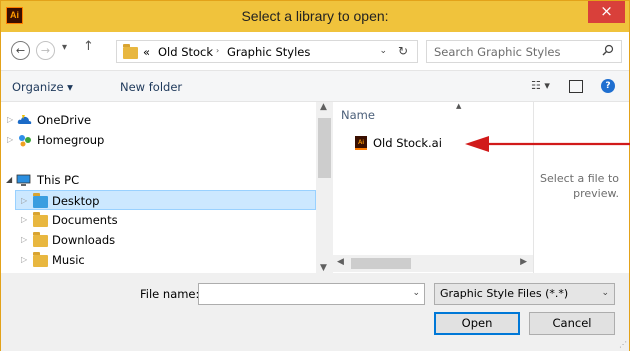 Image resolution: width=630 pixels, height=351 pixels. Describe the element at coordinates (497, 52) in the screenshot. I see `search-placeholder: Search Graphic Styles` at that location.